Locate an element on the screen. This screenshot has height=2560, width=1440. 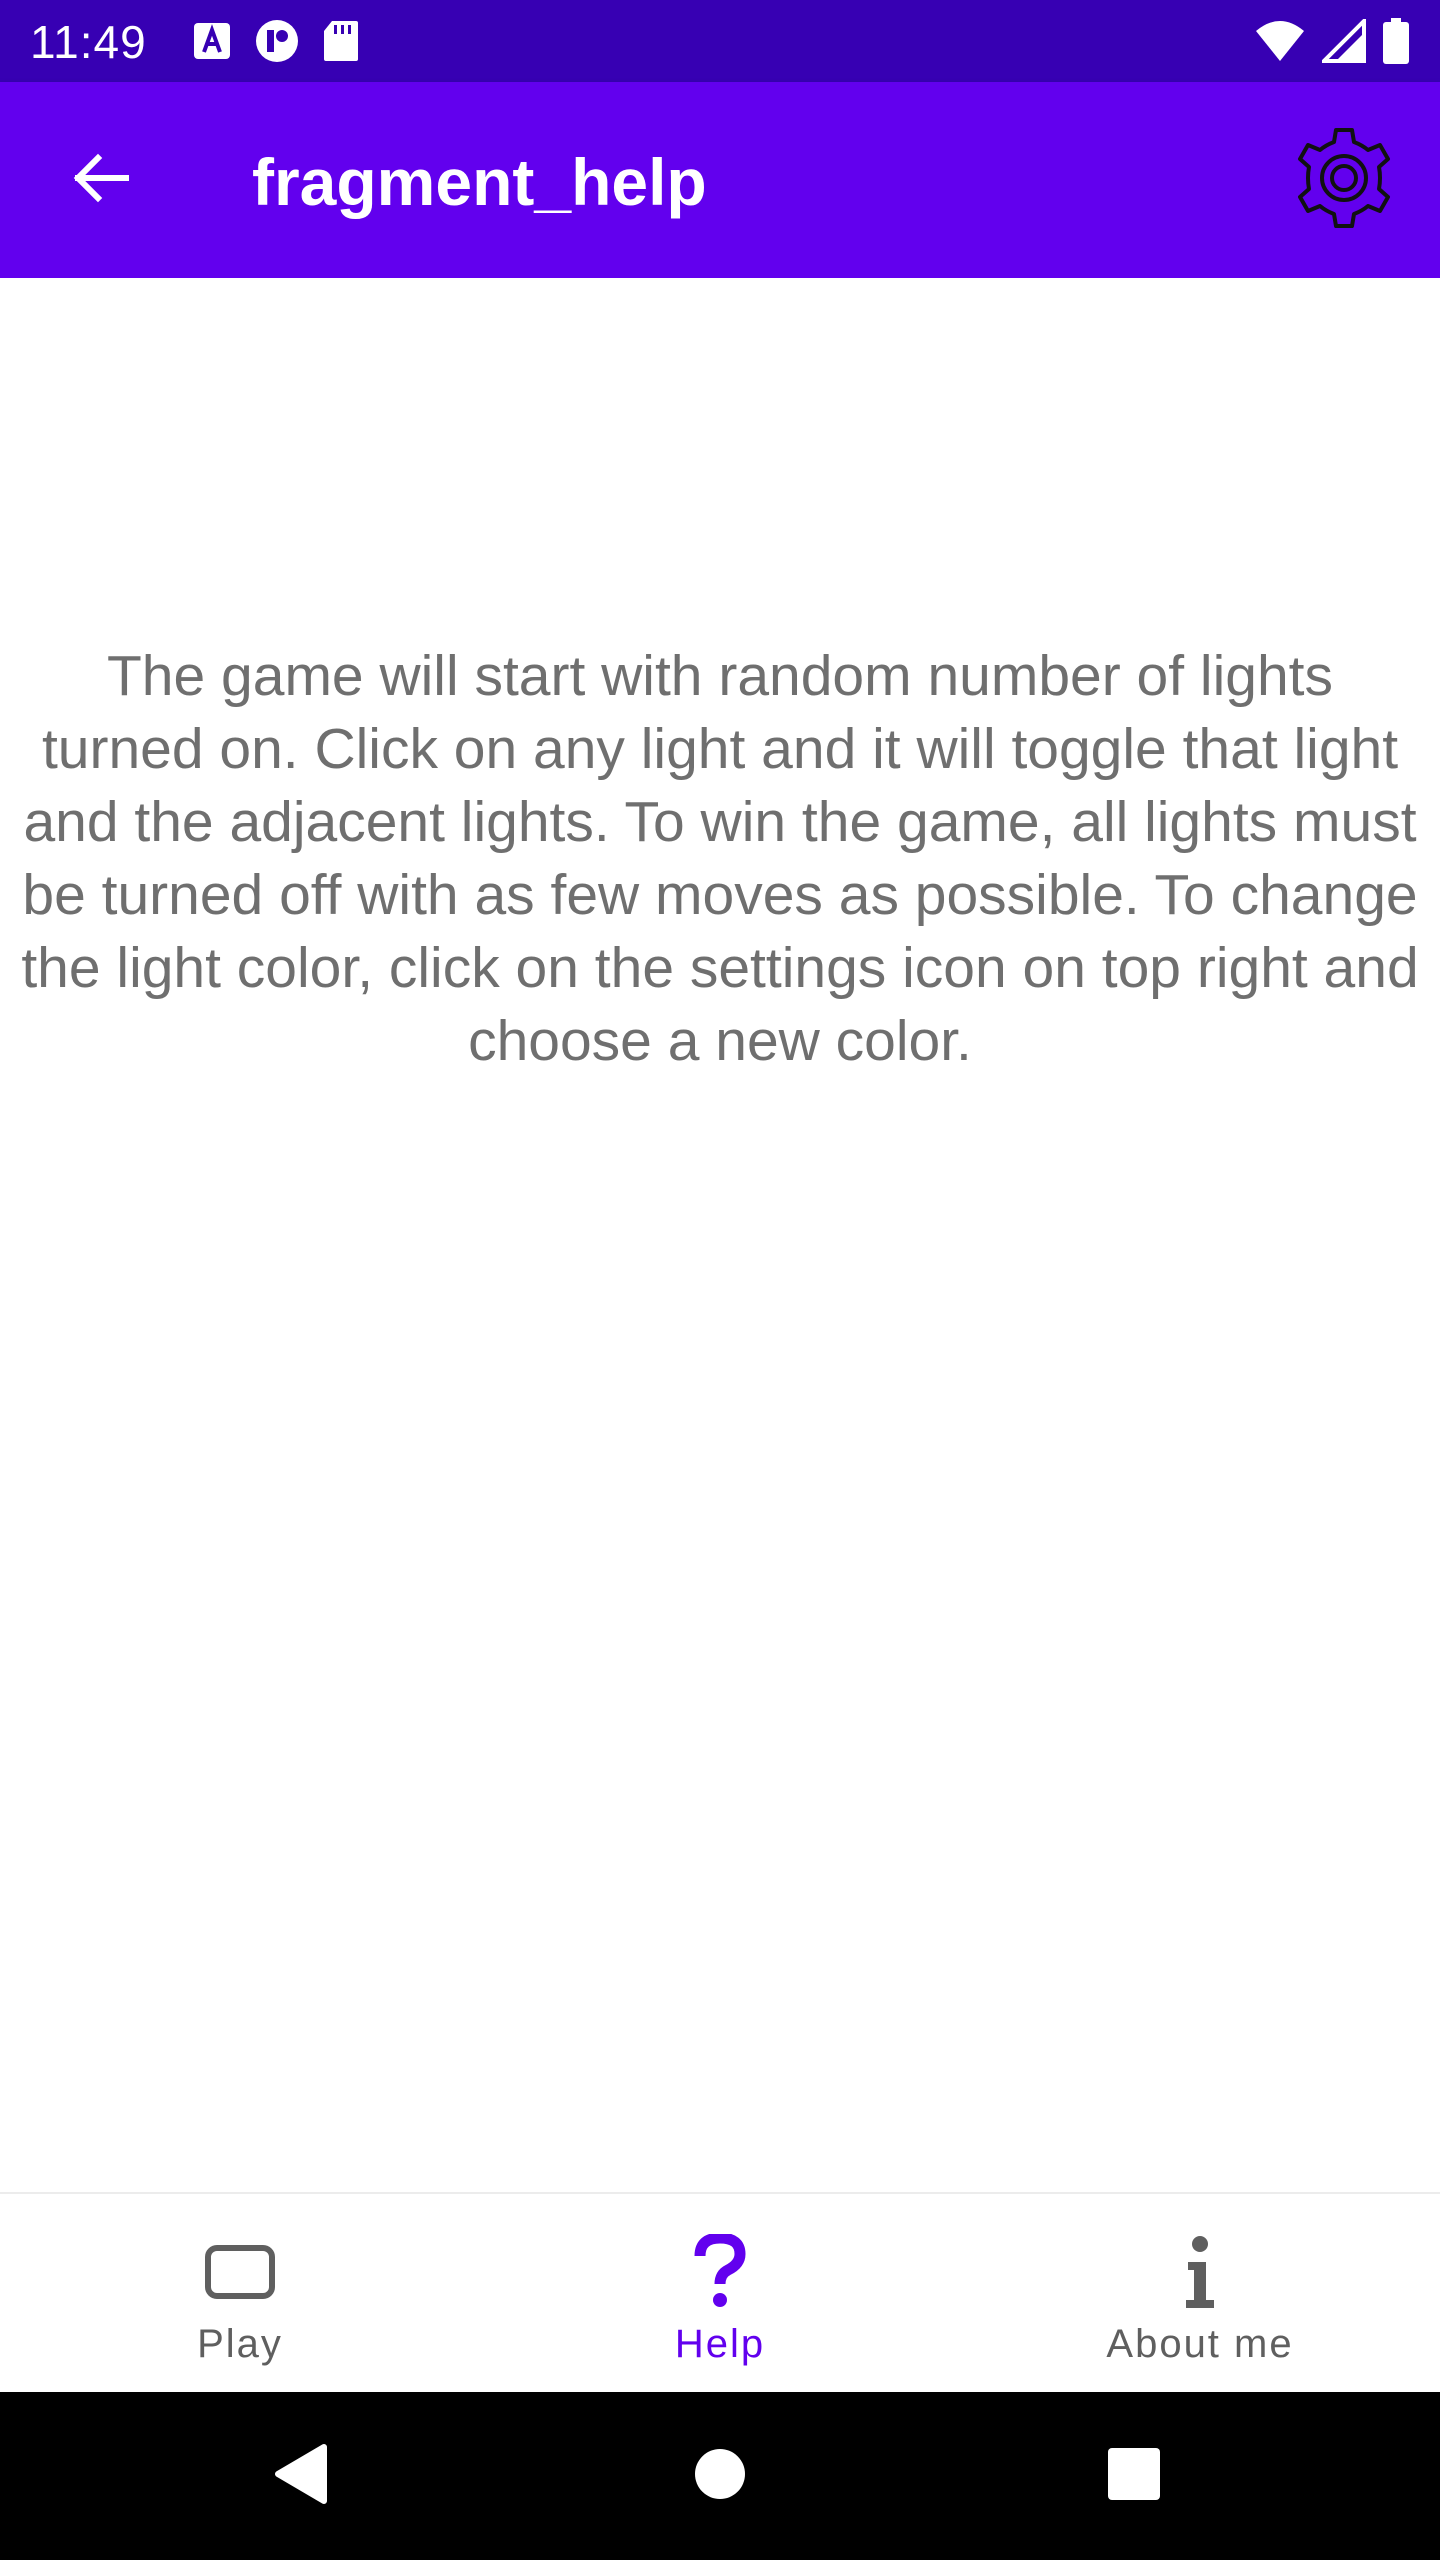
sd-card-icon is located at coordinates (341, 43).